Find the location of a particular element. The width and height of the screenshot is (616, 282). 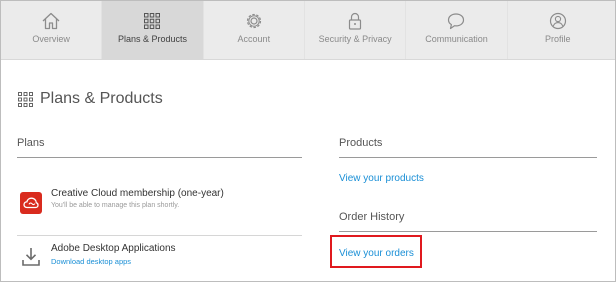

tab-communication: Communication is located at coordinates (455, 30).